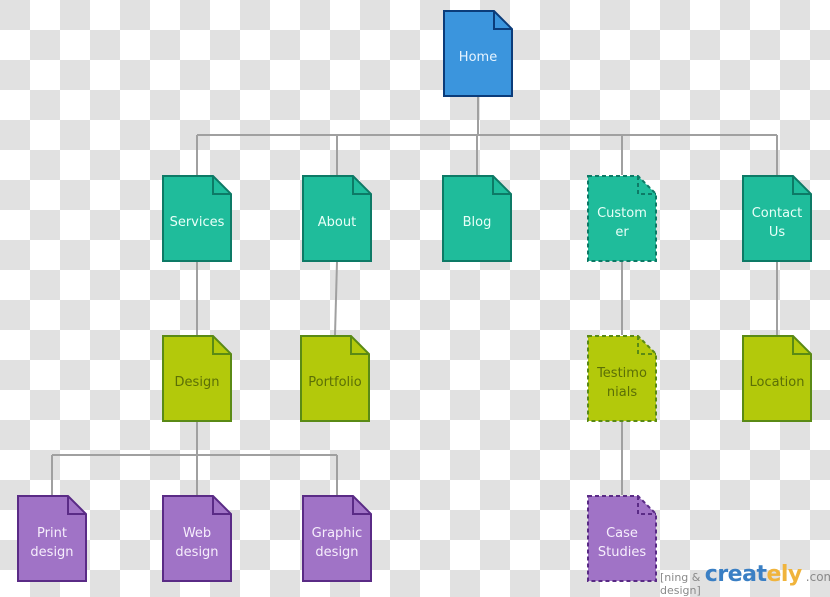  I want to click on node-label: Web design, so click(197, 542).